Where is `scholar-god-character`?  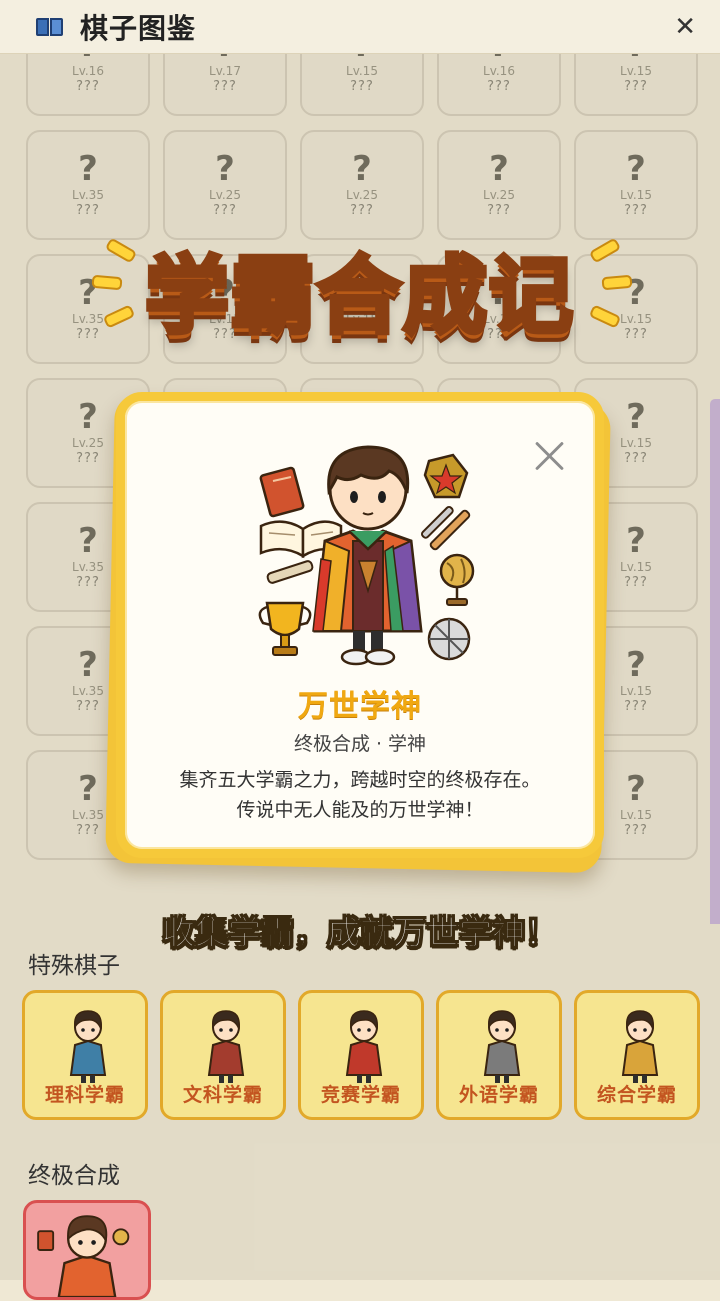 scholar-god-character is located at coordinates (367, 555).